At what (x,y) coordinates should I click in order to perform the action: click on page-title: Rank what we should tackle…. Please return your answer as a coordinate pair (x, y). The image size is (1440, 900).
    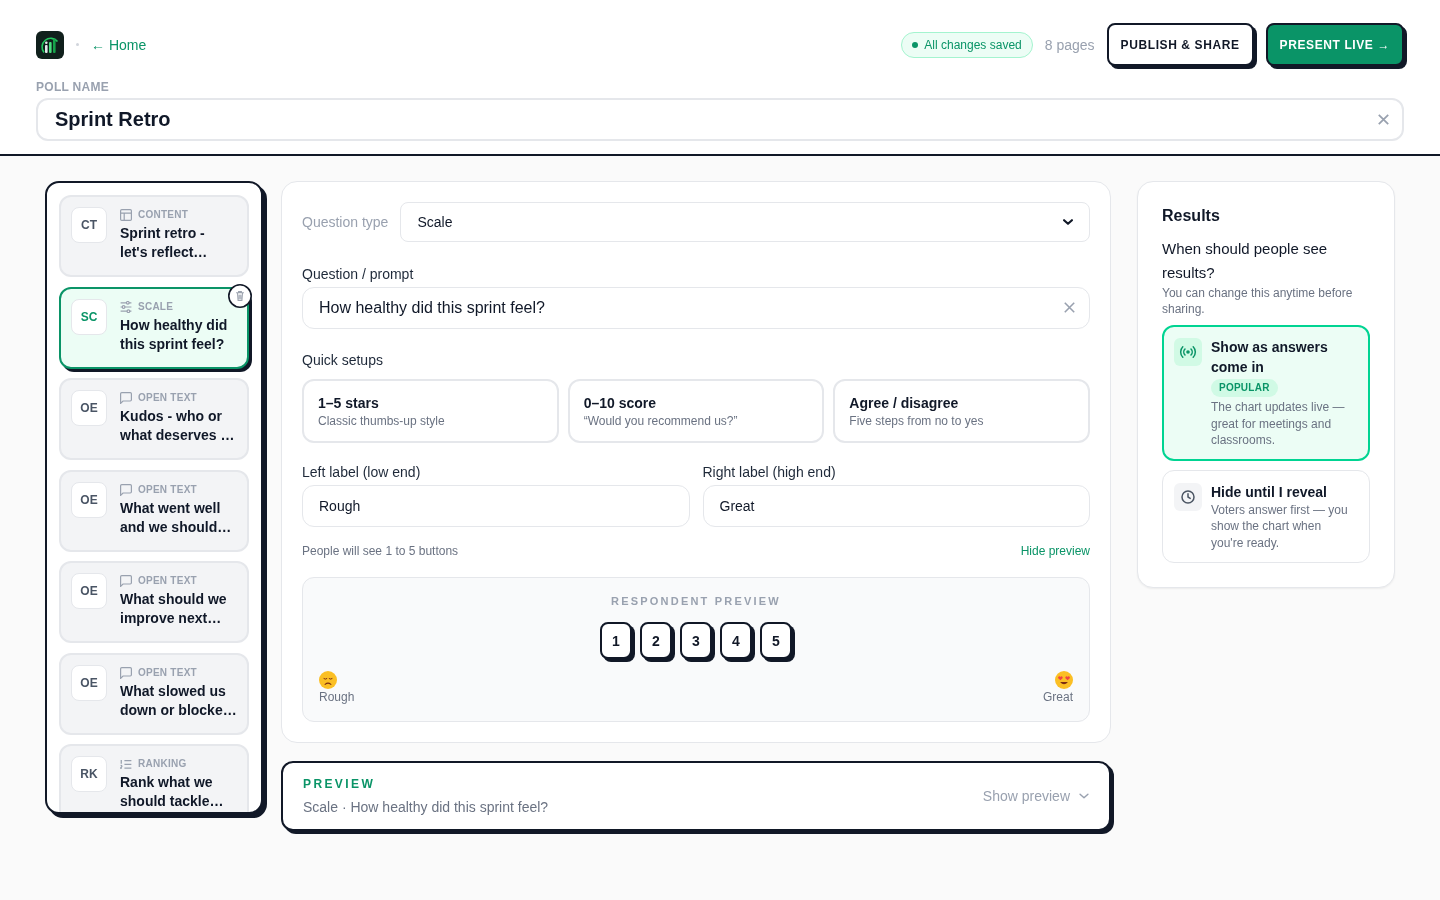
    Looking at the image, I should click on (172, 792).